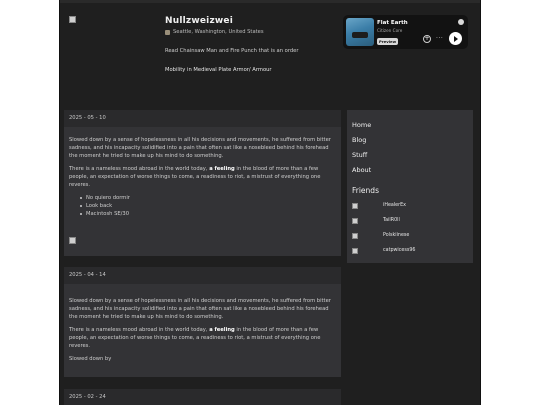 This screenshot has height=405, width=540. I want to click on play-button, so click(455, 38).